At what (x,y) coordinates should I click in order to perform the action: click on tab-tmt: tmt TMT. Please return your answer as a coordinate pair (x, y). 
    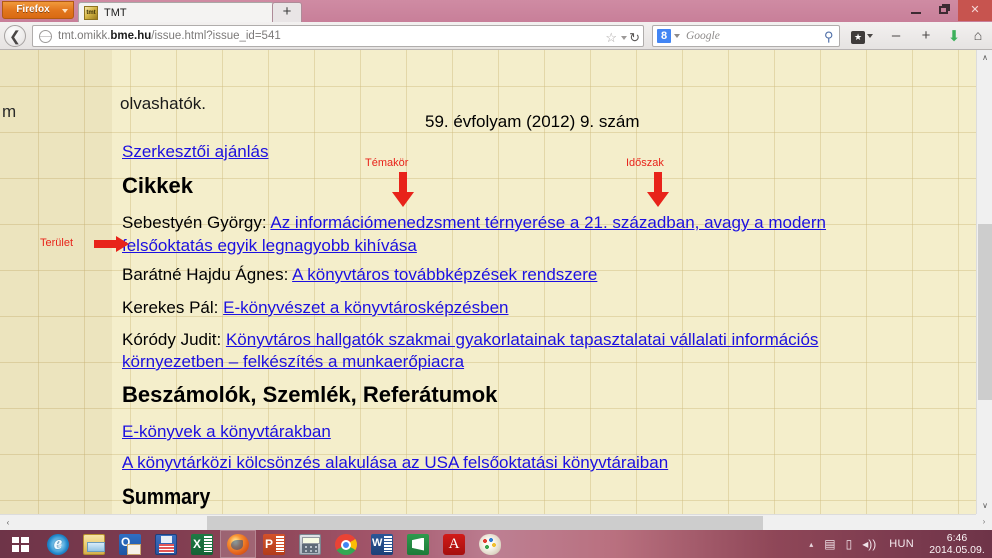
    Looking at the image, I should click on (176, 12).